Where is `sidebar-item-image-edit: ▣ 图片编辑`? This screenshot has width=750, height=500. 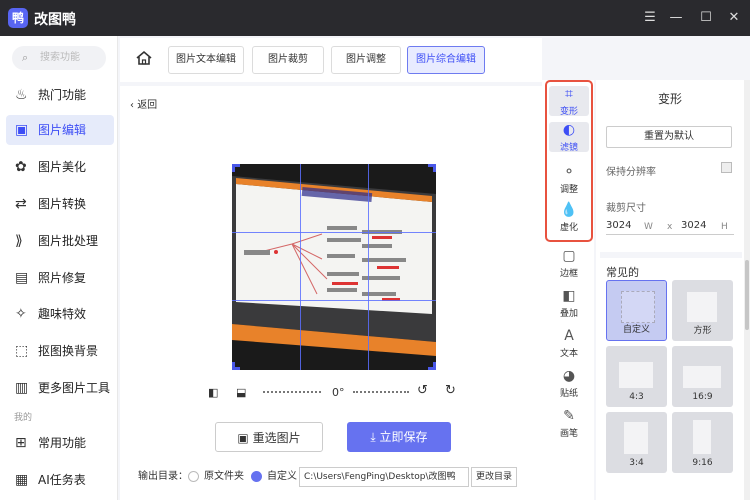 sidebar-item-image-edit: ▣ 图片编辑 is located at coordinates (60, 130).